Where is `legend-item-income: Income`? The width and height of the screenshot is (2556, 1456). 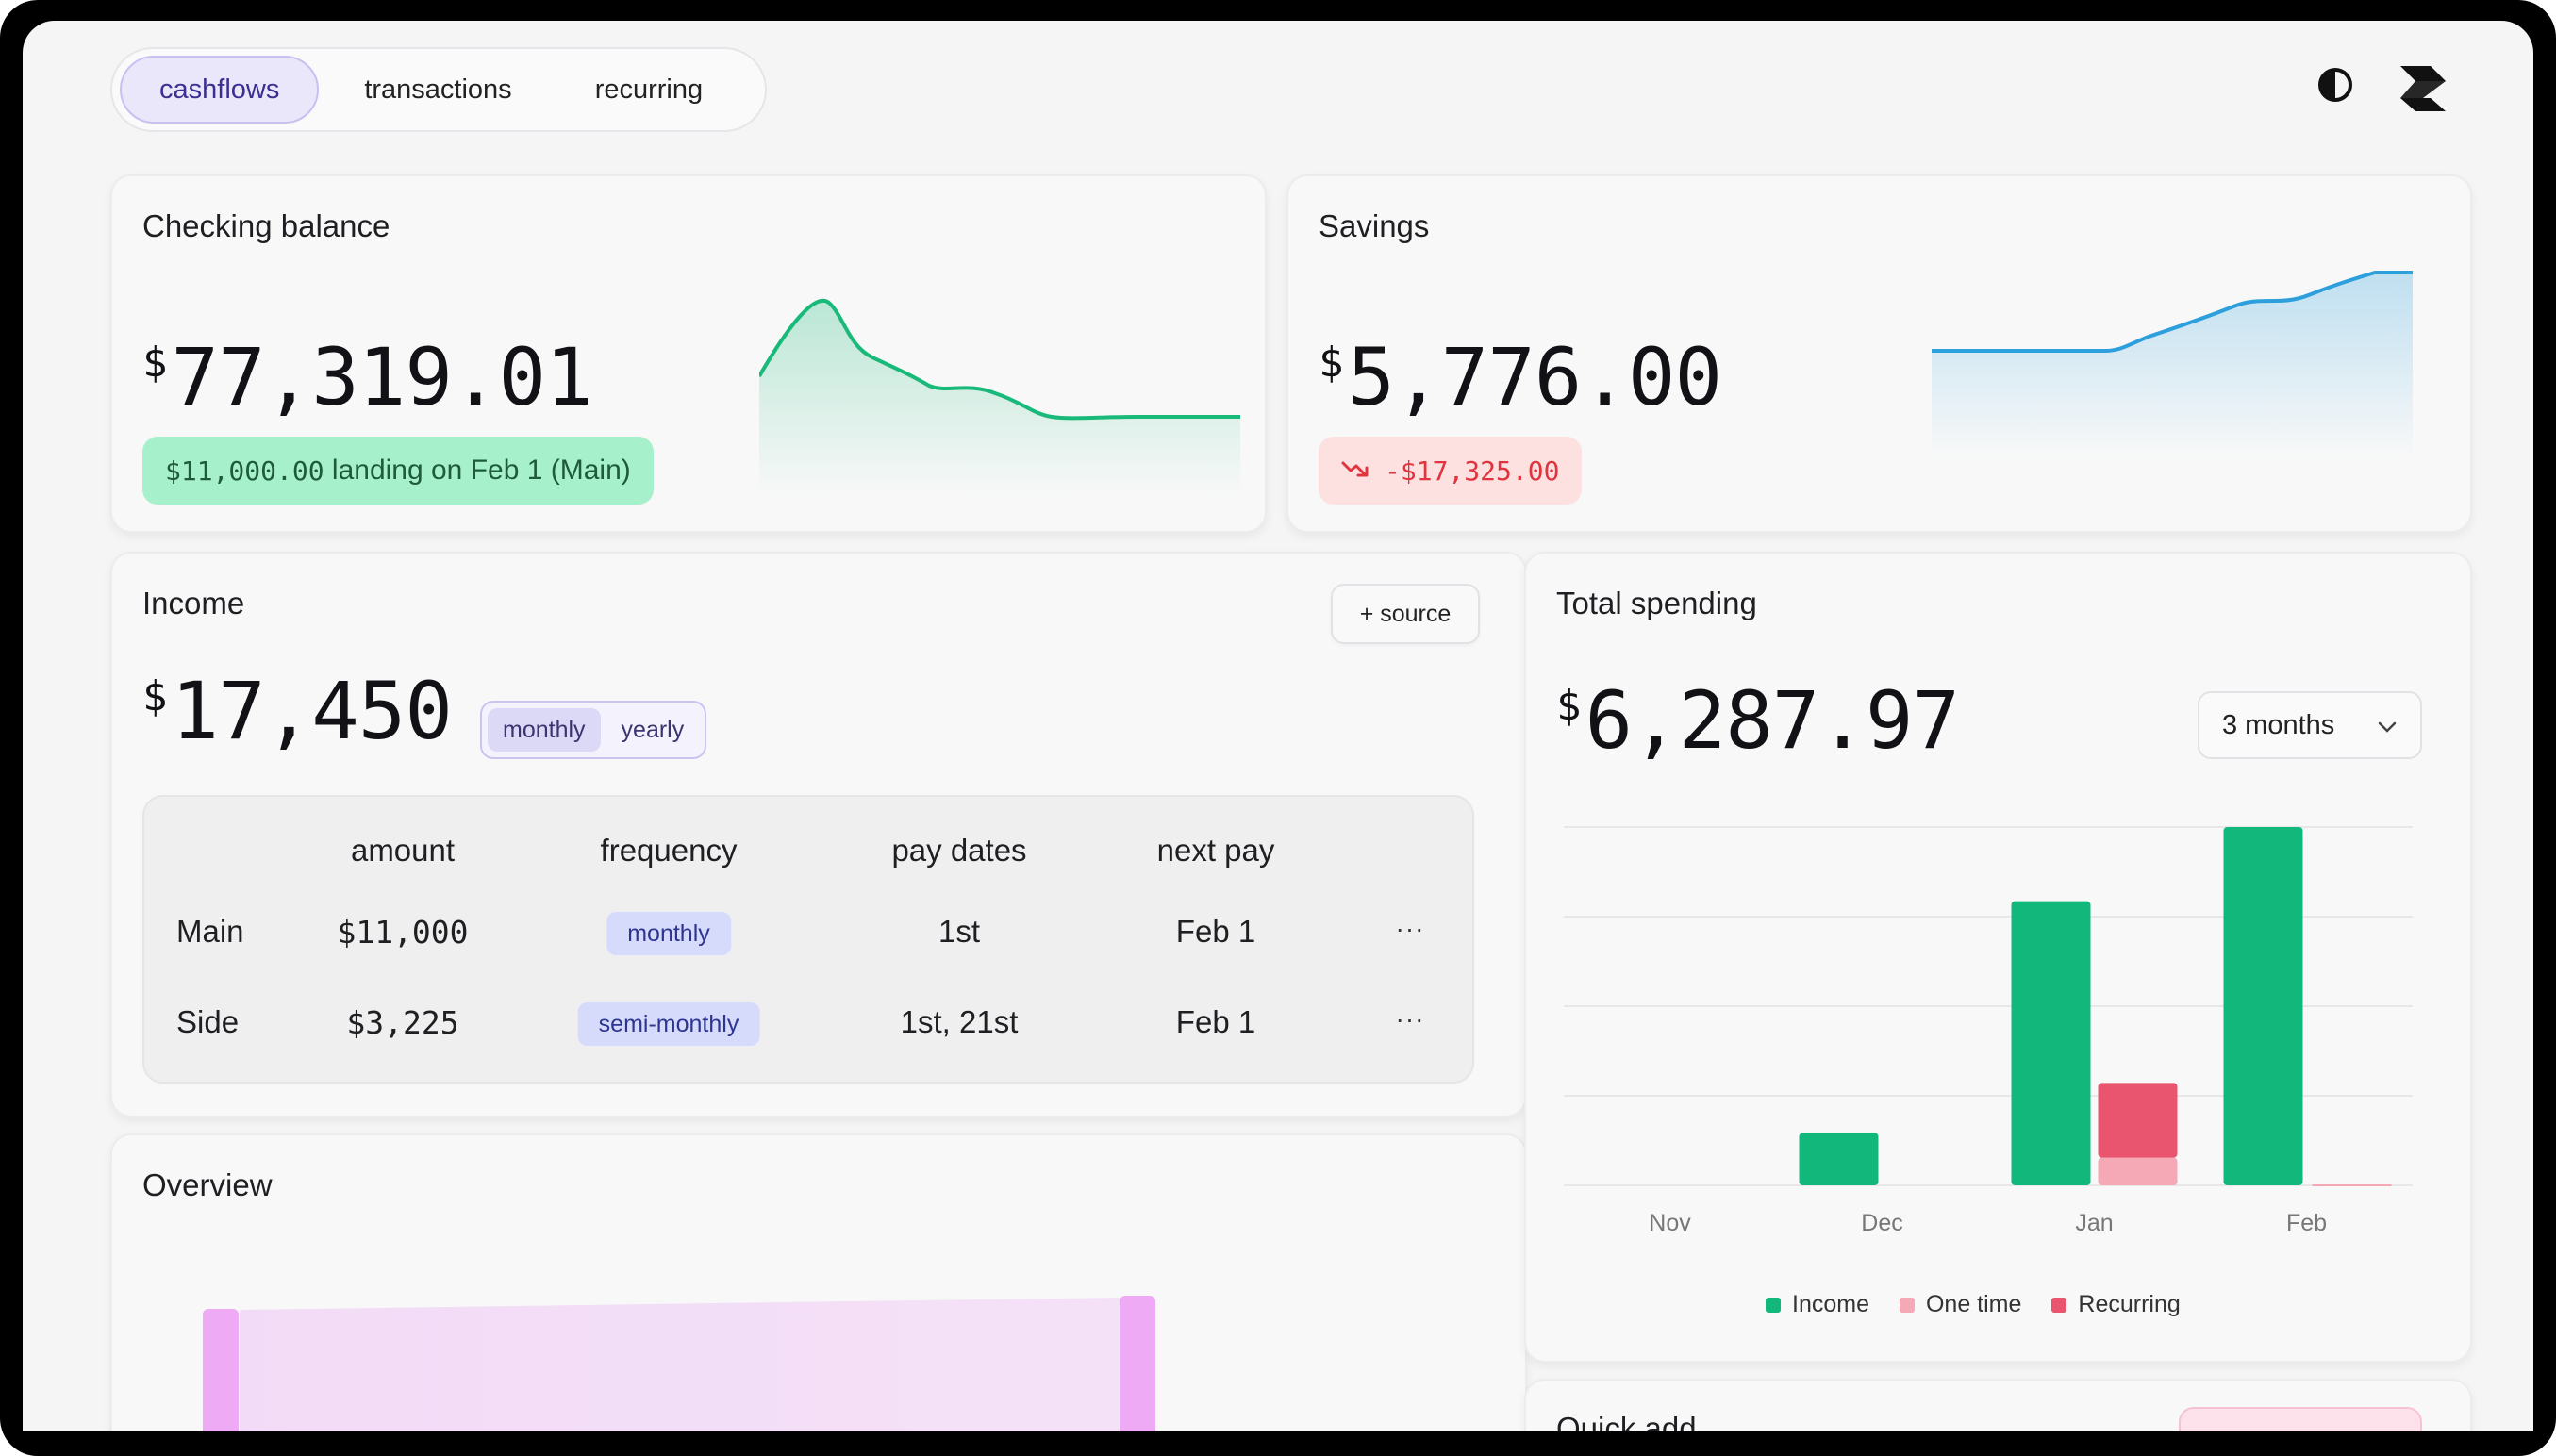
legend-item-income: Income is located at coordinates (1818, 1304).